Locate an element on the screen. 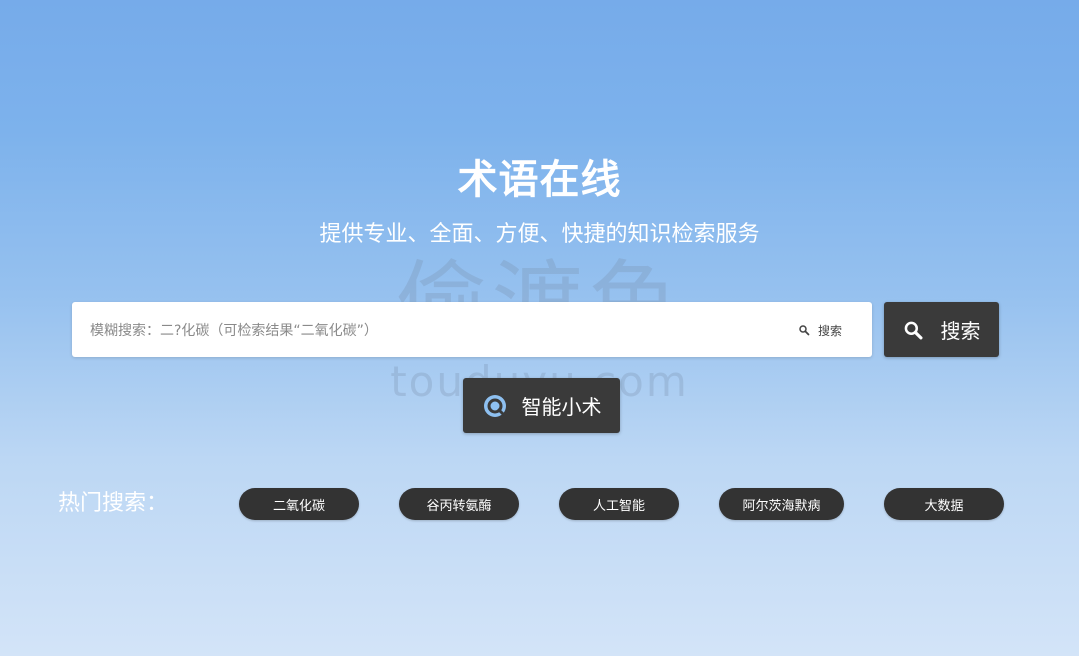 This screenshot has width=1079, height=656. search-button: 搜索 is located at coordinates (941, 329).